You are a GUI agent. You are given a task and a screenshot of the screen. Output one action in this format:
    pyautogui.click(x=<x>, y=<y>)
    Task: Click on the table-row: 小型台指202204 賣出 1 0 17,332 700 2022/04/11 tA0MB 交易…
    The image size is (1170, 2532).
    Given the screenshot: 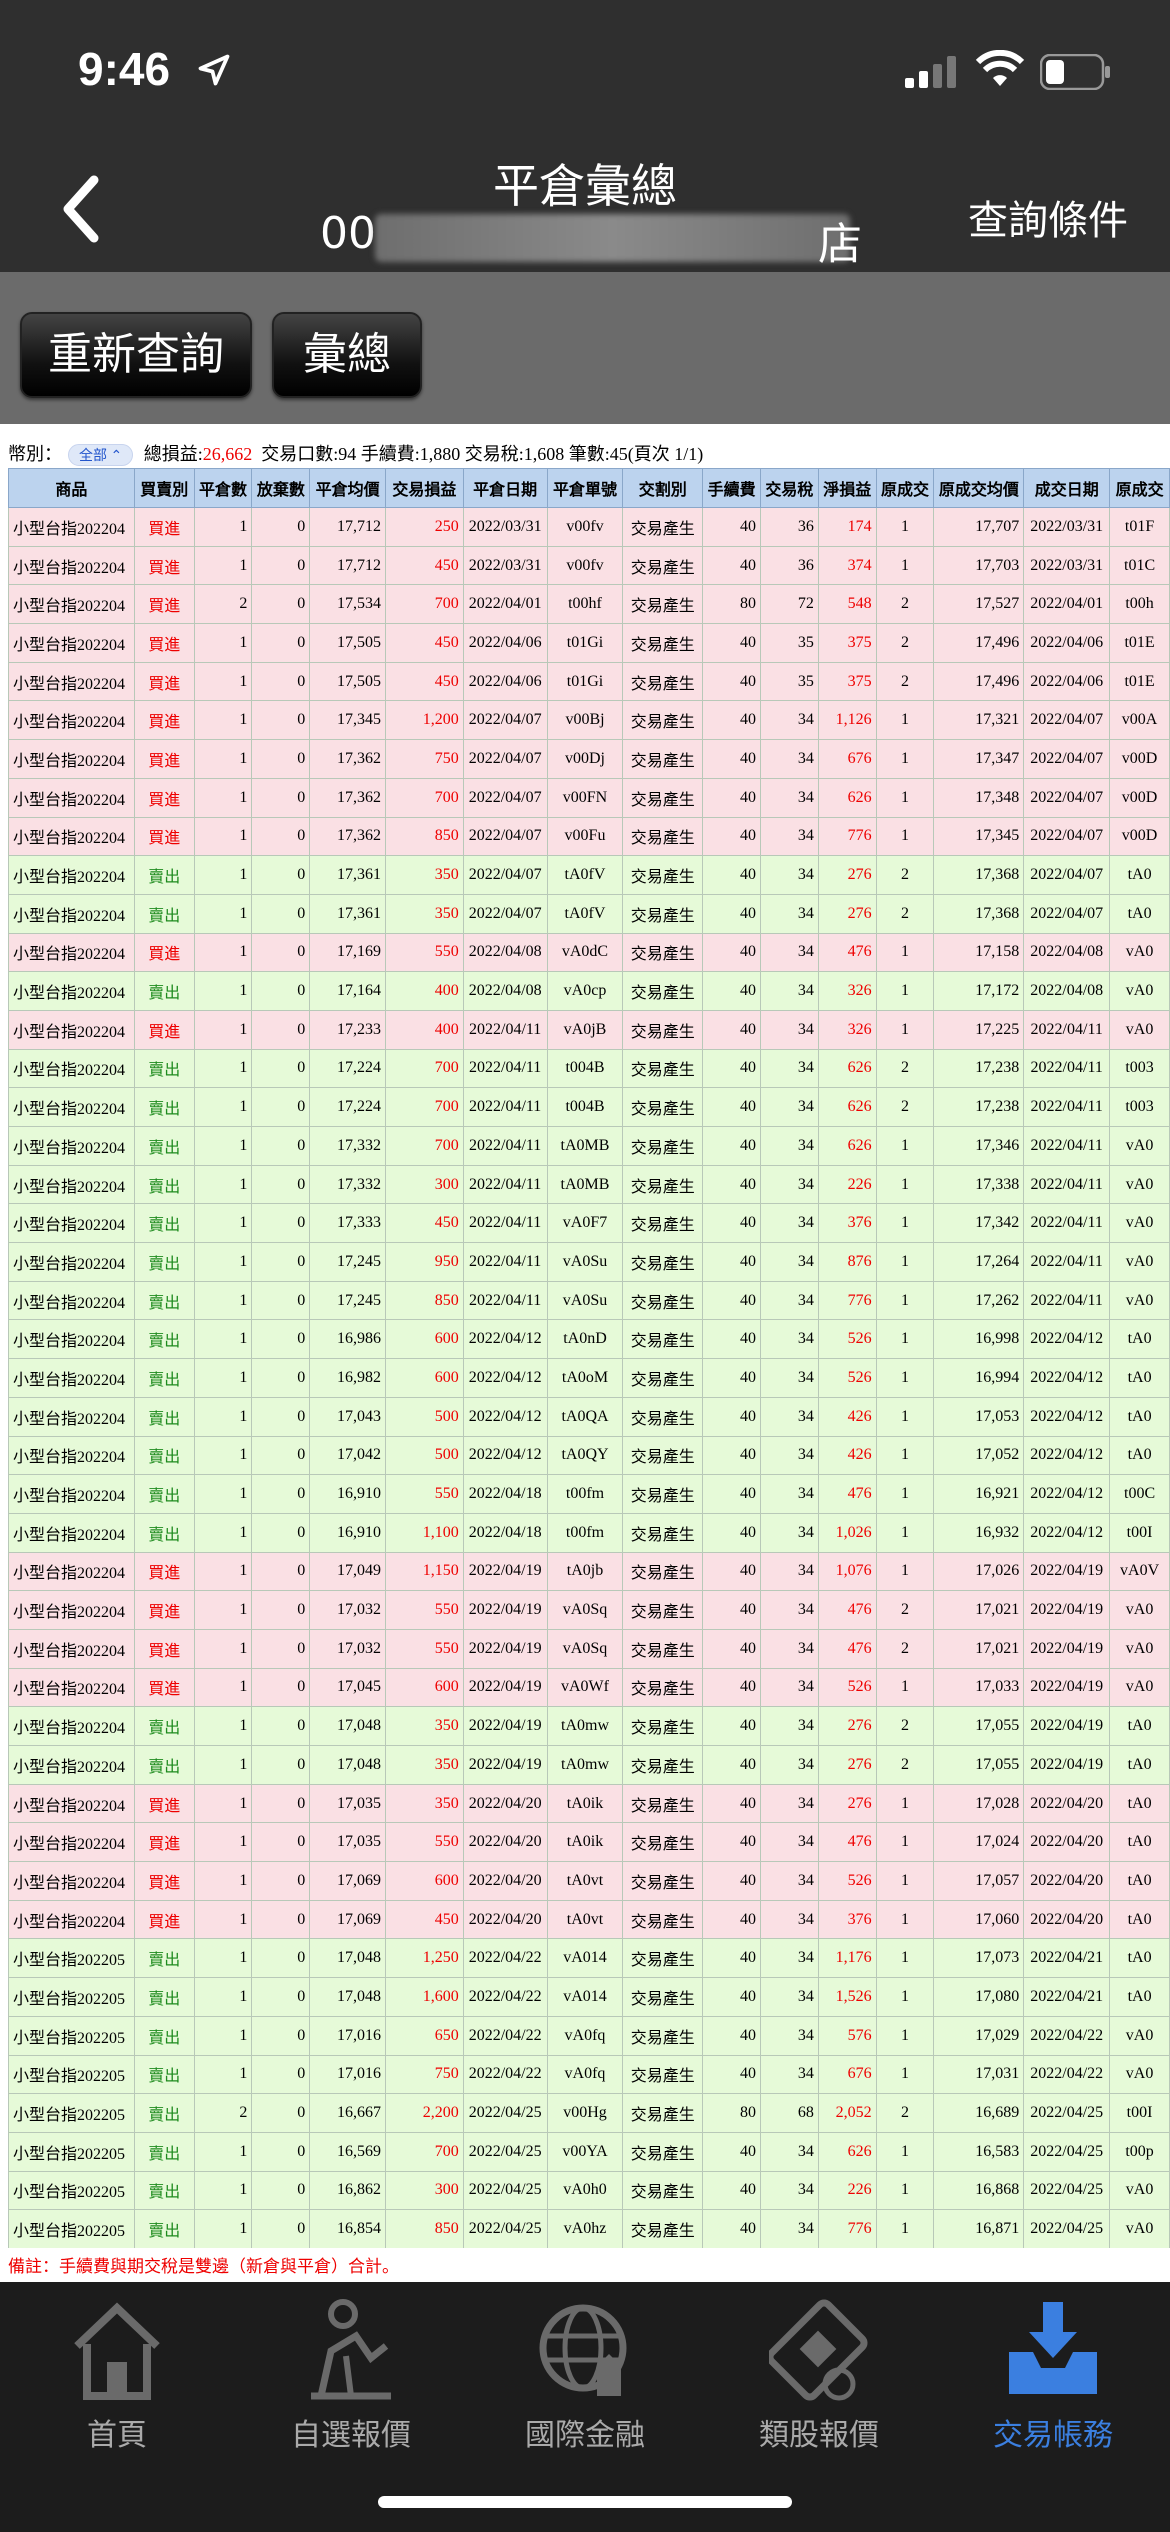 What is the action you would take?
    pyautogui.click(x=589, y=1146)
    